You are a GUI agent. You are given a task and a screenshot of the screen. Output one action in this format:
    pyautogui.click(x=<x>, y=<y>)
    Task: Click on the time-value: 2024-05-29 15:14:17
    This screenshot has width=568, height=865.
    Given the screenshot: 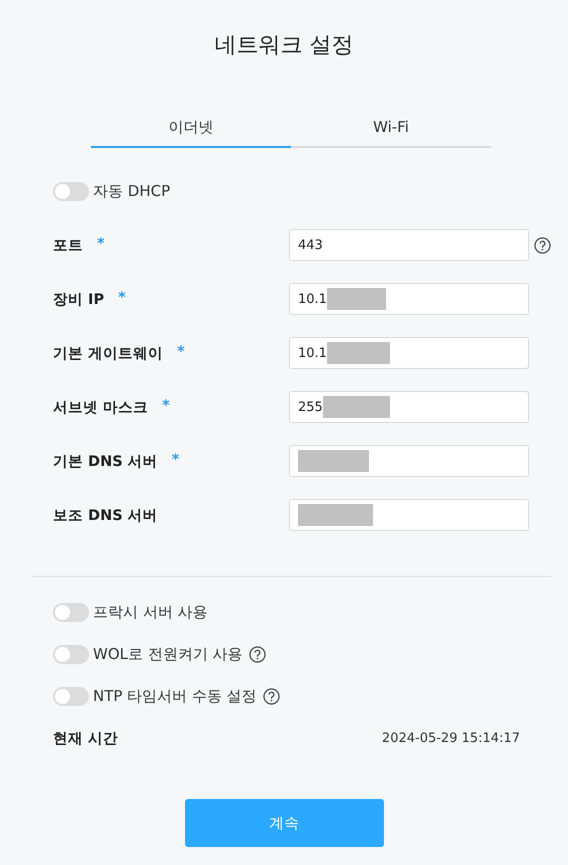 What is the action you would take?
    pyautogui.click(x=451, y=738)
    